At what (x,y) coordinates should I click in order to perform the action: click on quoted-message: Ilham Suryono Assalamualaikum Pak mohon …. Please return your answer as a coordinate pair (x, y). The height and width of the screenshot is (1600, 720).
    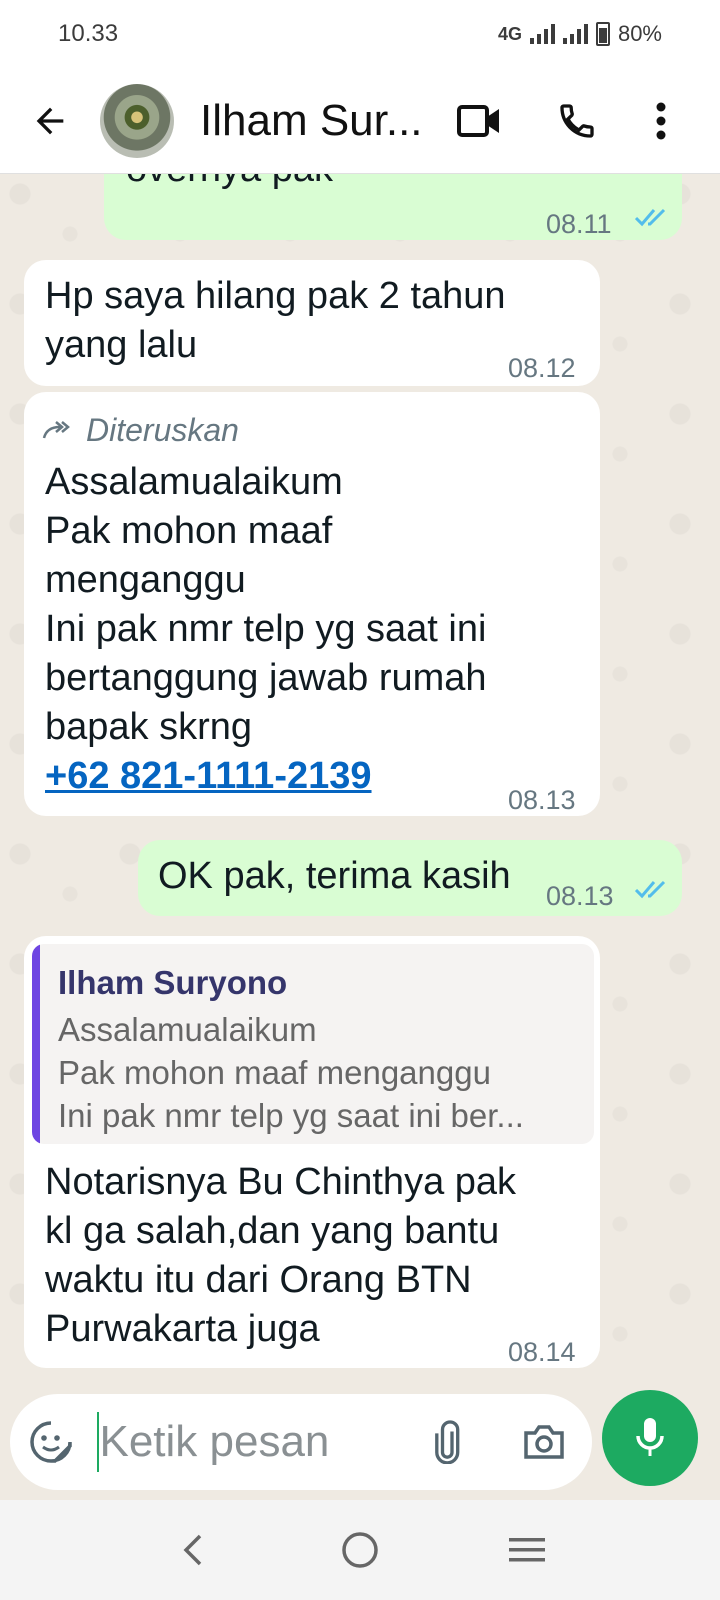
    Looking at the image, I should click on (313, 1044).